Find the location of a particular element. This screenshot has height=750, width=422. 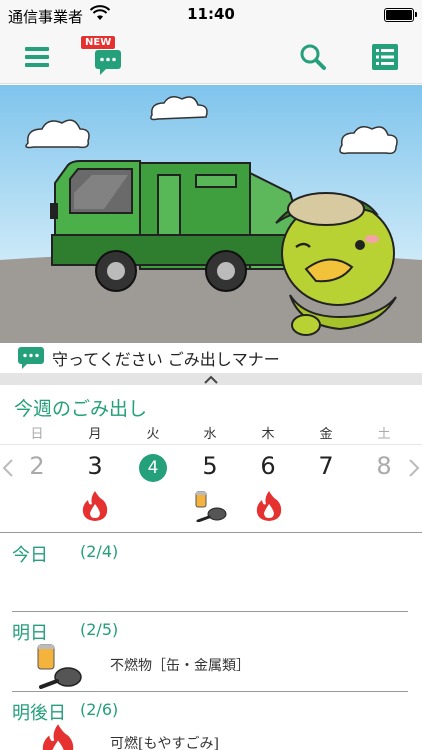

date-row: 2 3 4 5 6 7 8 is located at coordinates (211, 468).